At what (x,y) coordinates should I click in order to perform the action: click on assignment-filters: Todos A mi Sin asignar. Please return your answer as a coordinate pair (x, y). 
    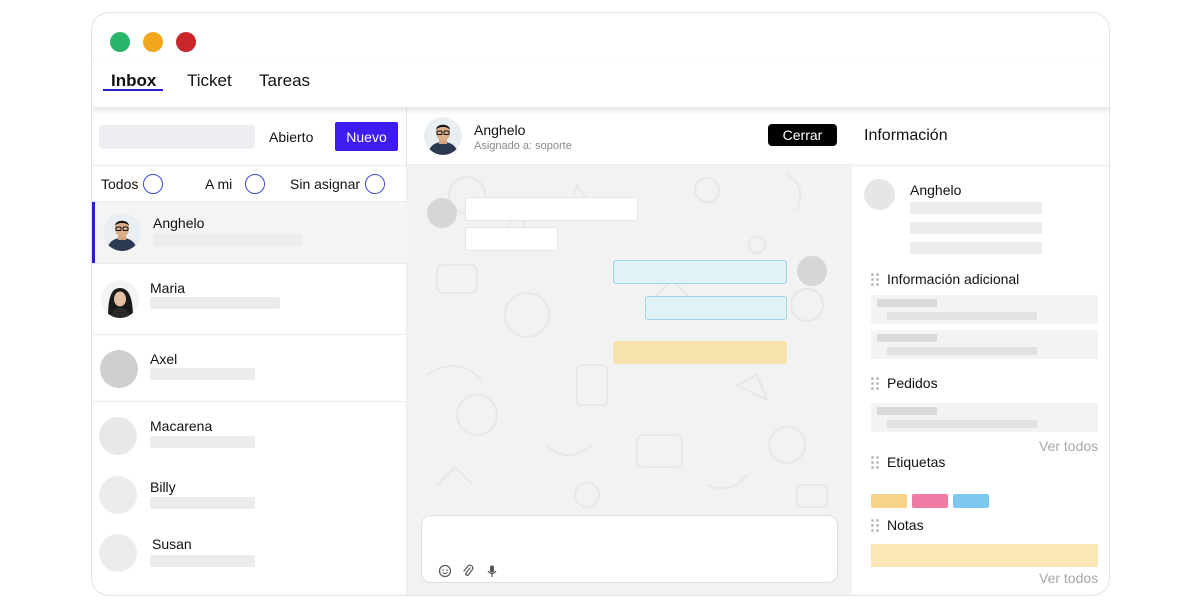
    Looking at the image, I should click on (249, 183).